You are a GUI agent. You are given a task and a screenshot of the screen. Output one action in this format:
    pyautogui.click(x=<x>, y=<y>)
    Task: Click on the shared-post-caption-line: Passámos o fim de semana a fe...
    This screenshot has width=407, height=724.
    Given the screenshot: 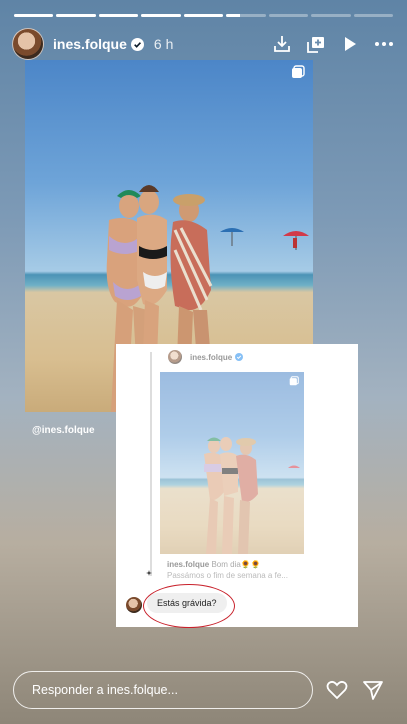 What is the action you would take?
    pyautogui.click(x=227, y=575)
    